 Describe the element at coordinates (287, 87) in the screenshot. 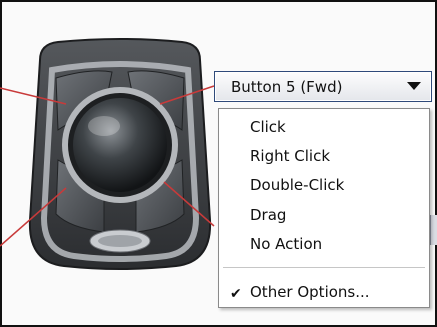

I see `dropdown-selected-value: Button 5 (Fwd)` at that location.